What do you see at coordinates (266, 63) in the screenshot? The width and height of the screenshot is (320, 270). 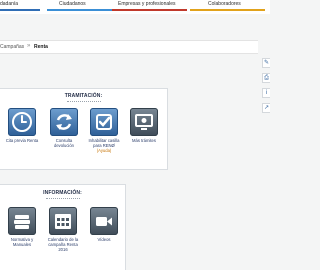 I see `edit-icon: ✎` at bounding box center [266, 63].